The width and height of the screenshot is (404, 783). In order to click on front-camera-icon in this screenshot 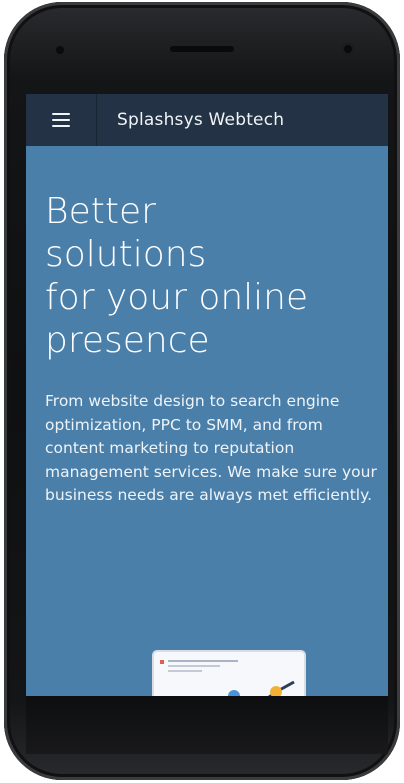, I will do `click(348, 49)`.